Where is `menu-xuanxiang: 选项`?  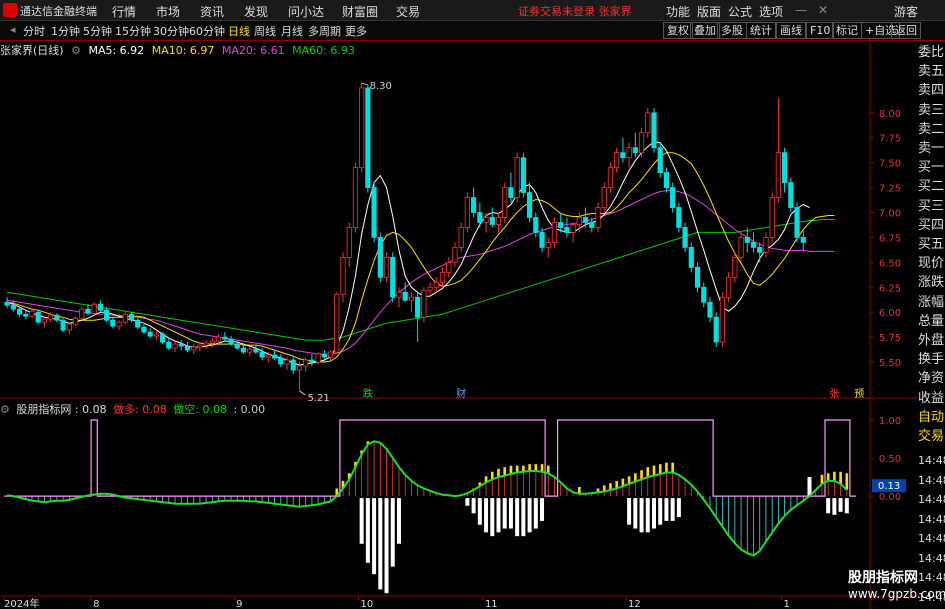
menu-xuanxiang: 选项 is located at coordinates (771, 11).